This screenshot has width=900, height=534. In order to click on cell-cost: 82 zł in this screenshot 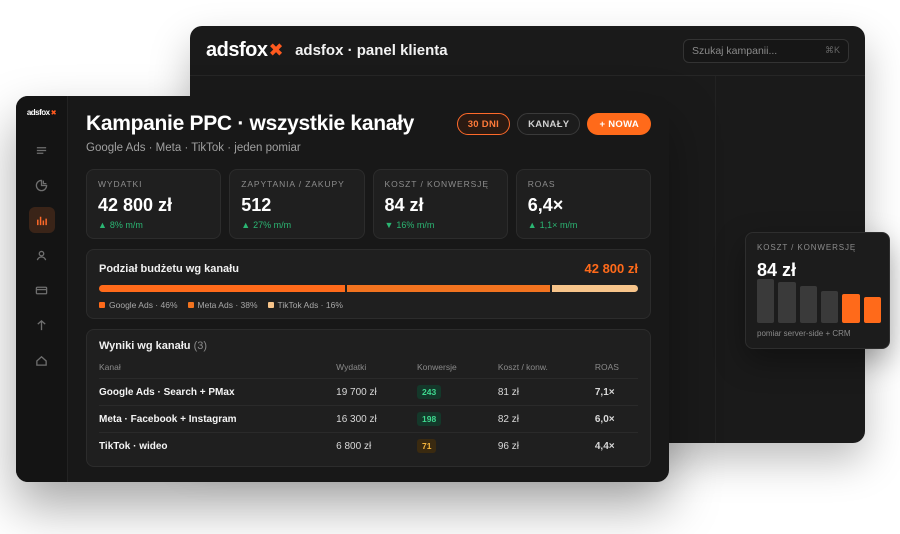, I will do `click(546, 419)`.